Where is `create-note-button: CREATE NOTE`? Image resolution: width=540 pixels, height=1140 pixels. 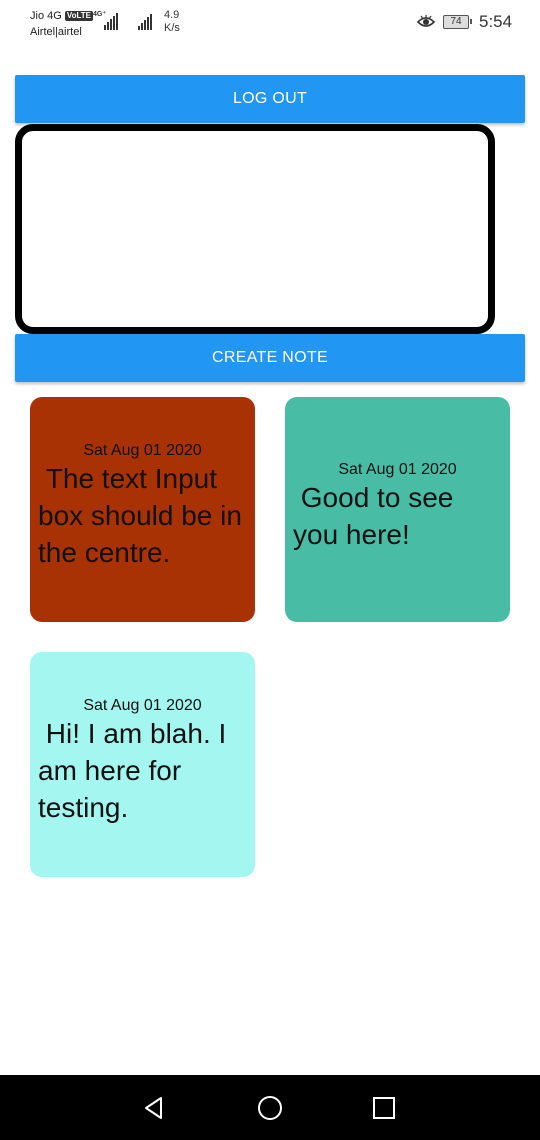
create-note-button: CREATE NOTE is located at coordinates (270, 358).